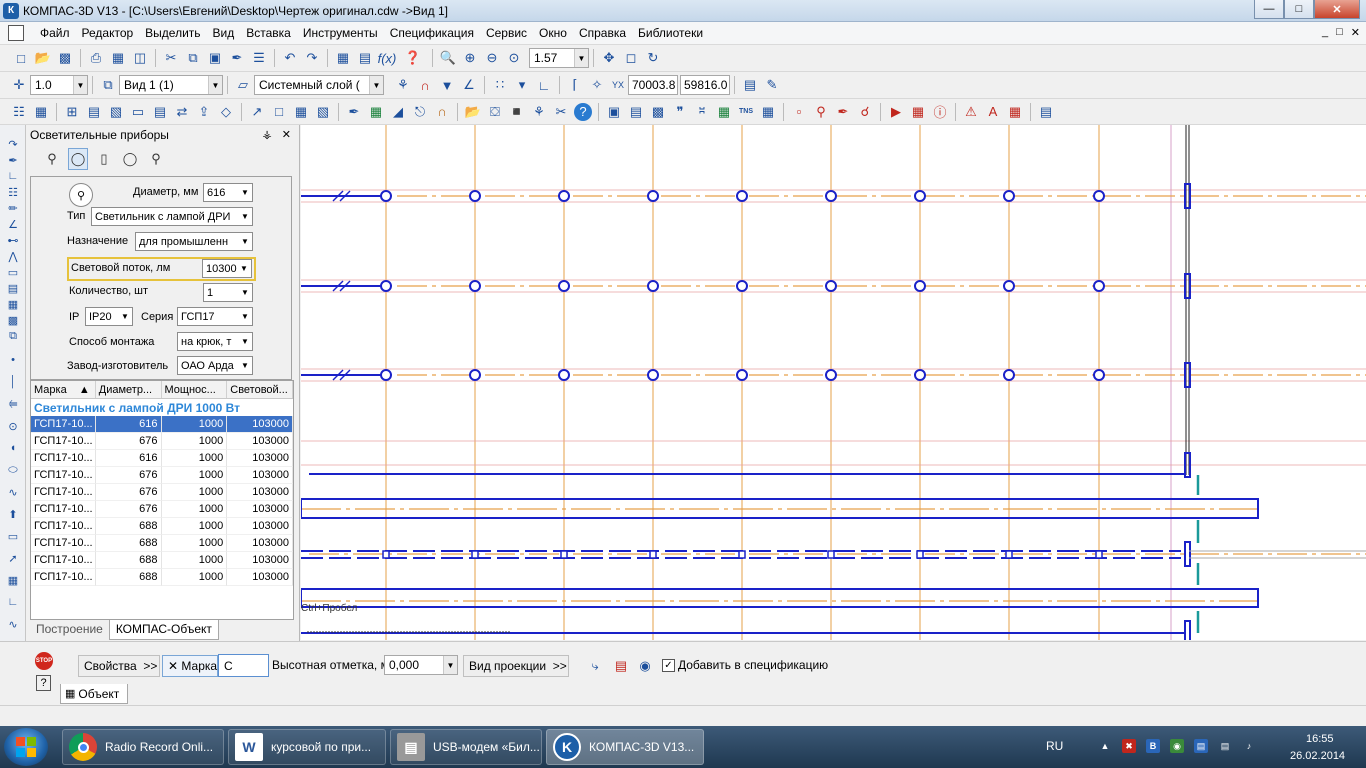 The width and height of the screenshot is (1366, 768). Describe the element at coordinates (13, 536) in the screenshot. I see `rectangle-icon: ▭` at that location.